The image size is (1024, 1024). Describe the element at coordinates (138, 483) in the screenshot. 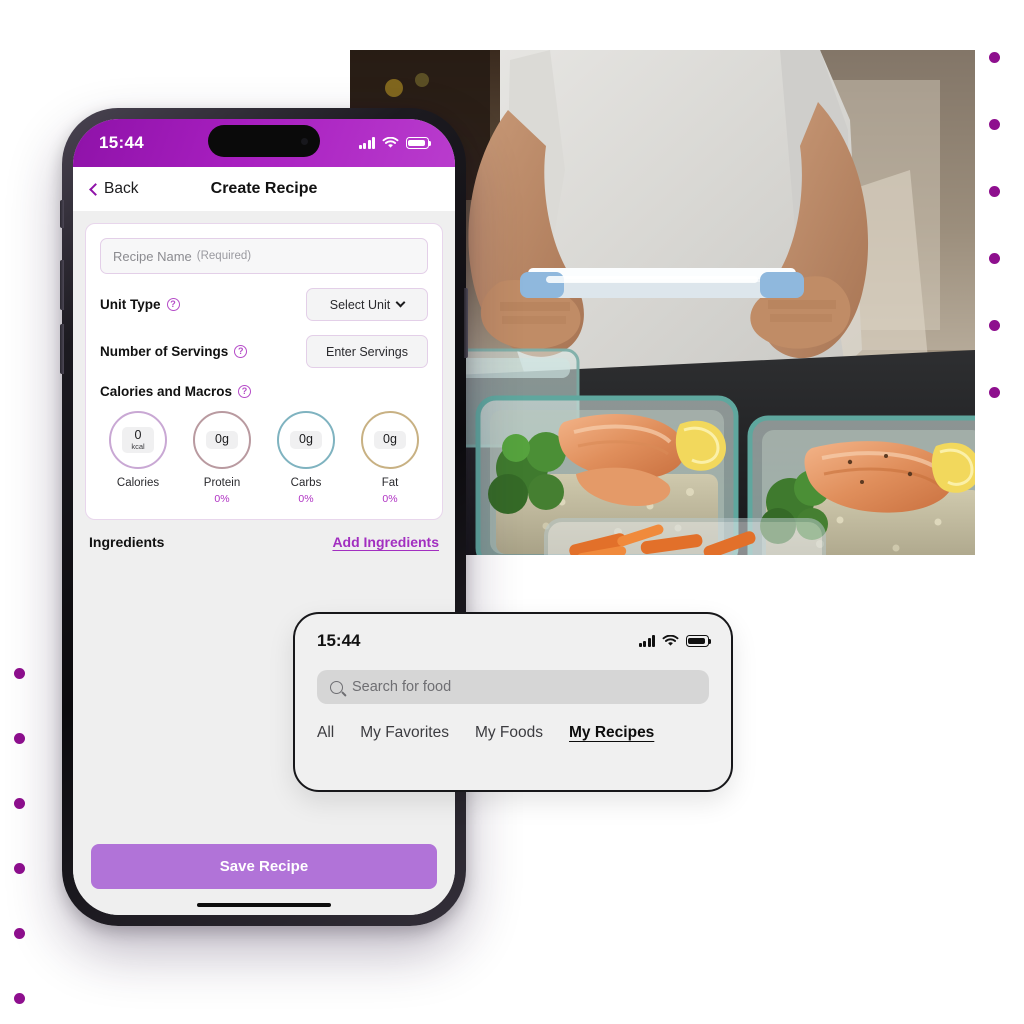

I see `calories-label: Calories` at that location.